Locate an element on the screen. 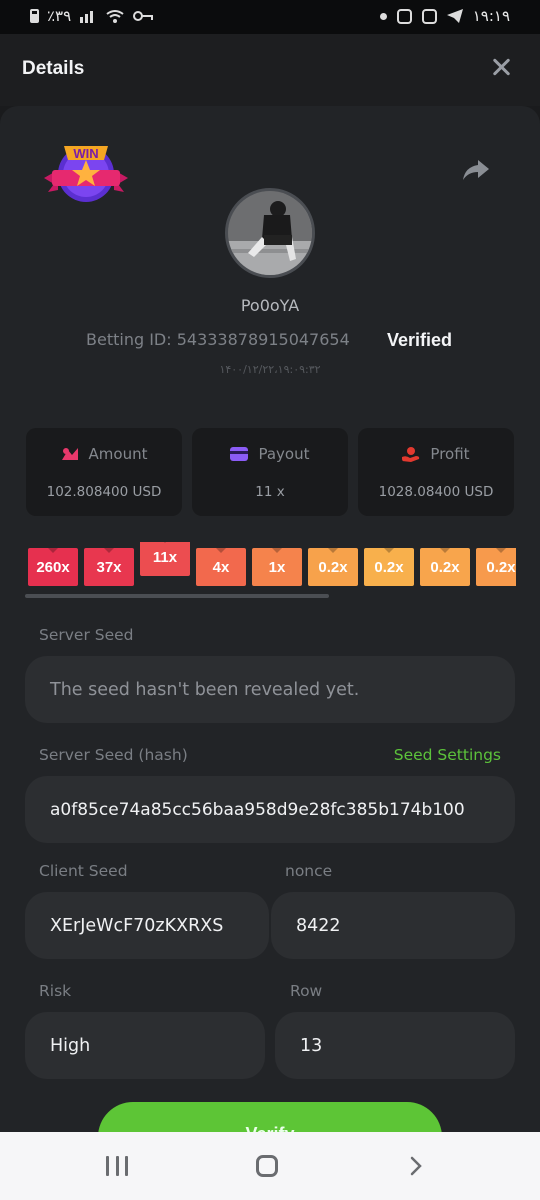  gallery-icon is located at coordinates (429, 16).